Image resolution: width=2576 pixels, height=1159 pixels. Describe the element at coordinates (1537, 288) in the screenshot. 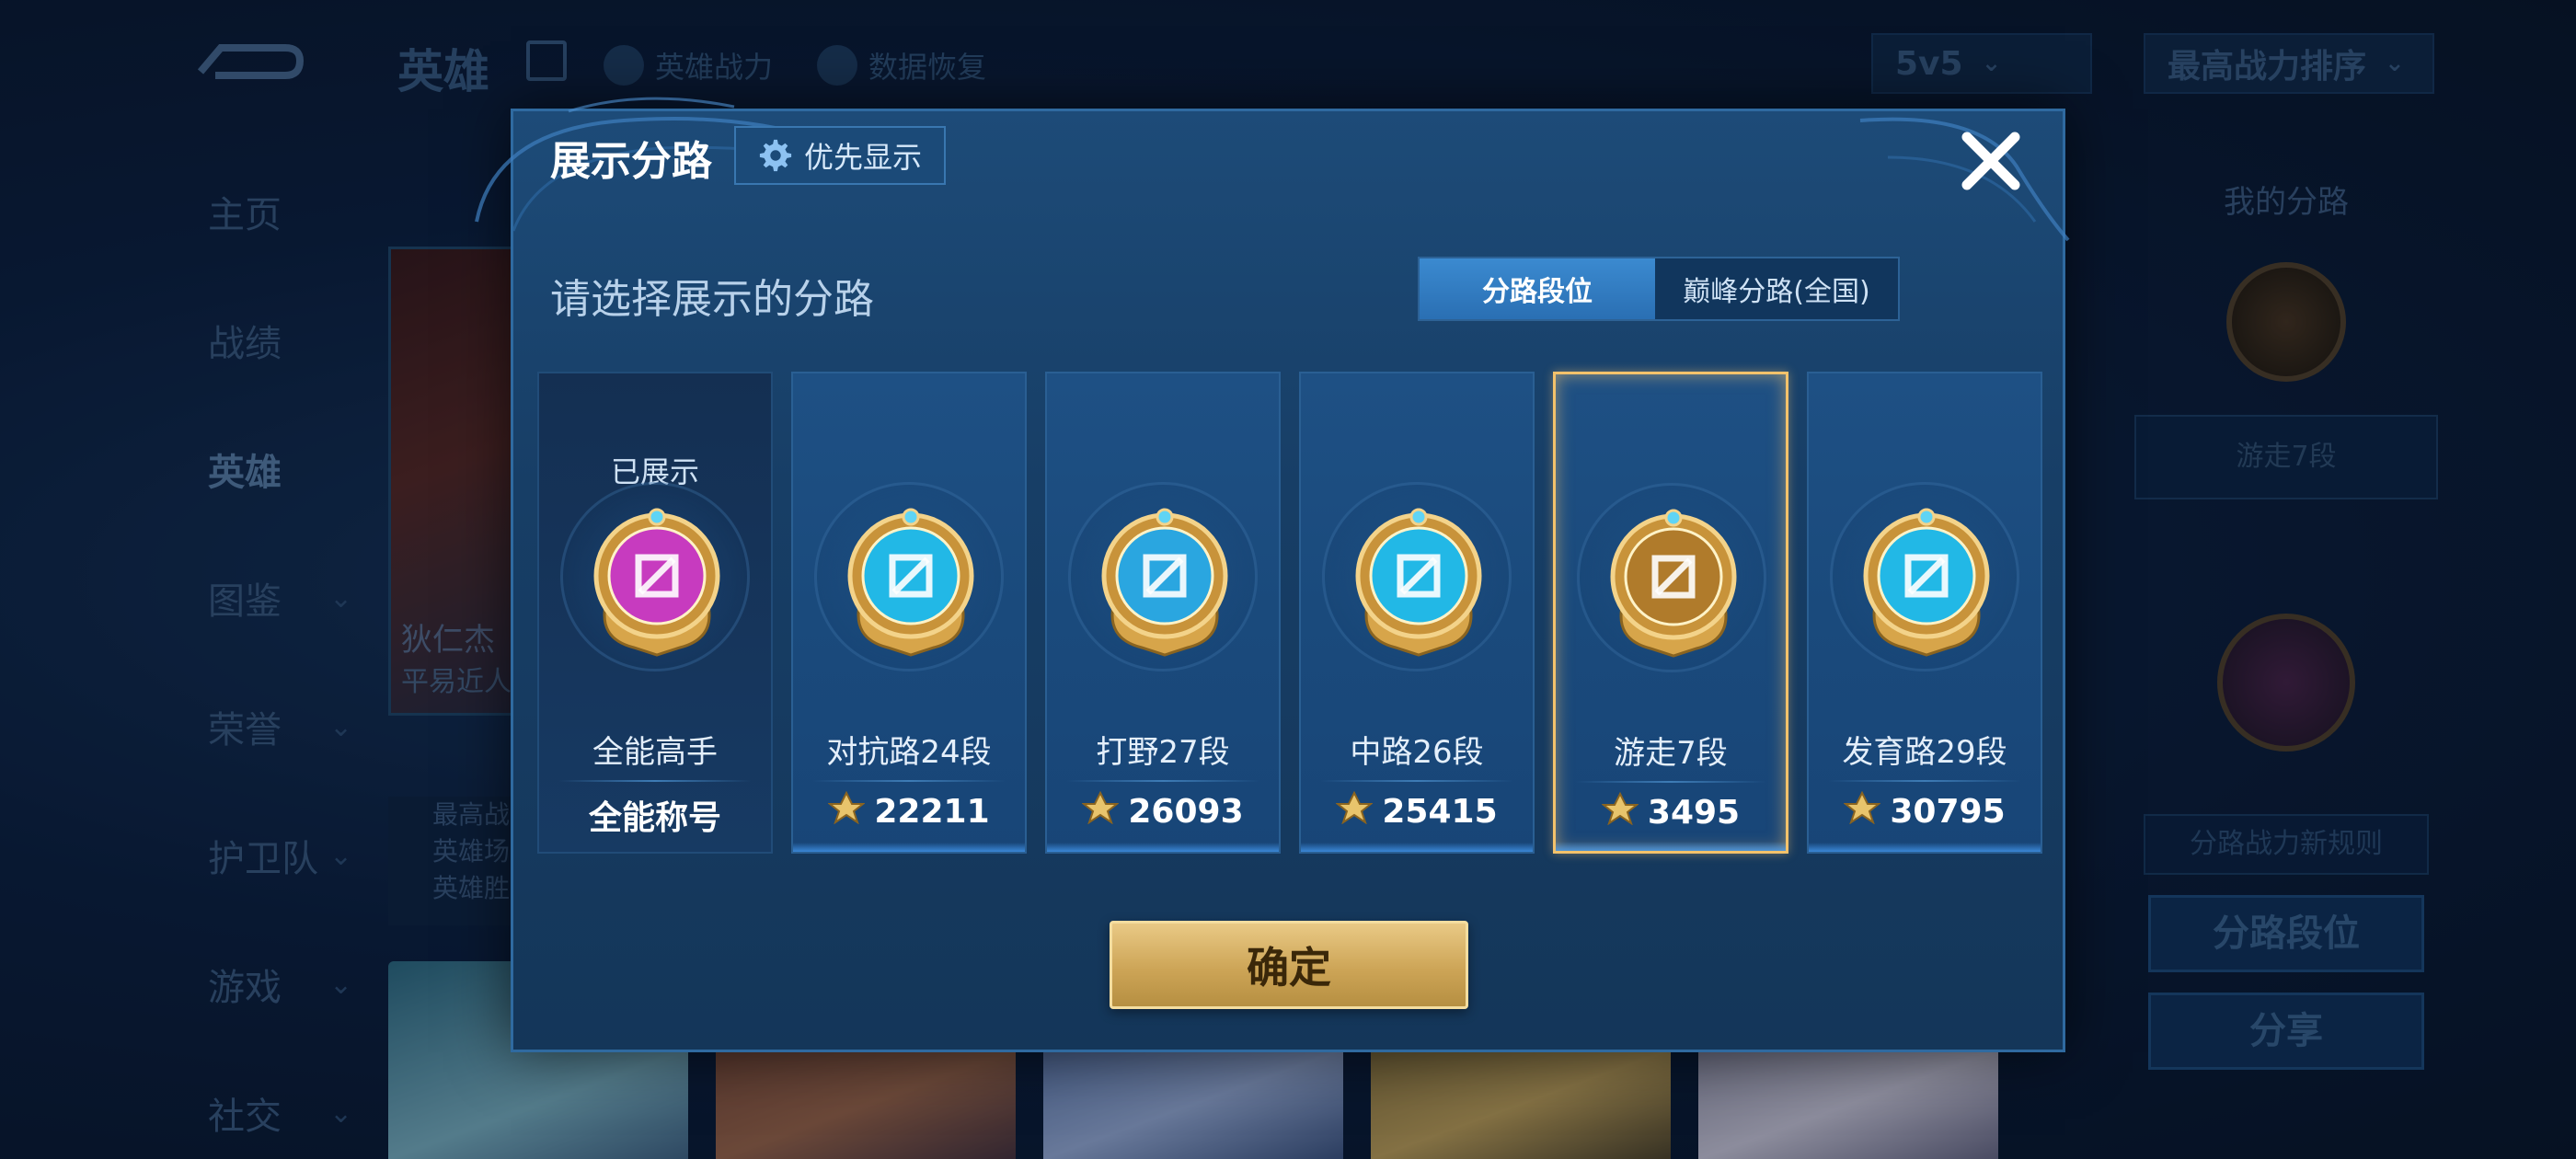

I see `tab-lane-rank: 分路段位` at that location.